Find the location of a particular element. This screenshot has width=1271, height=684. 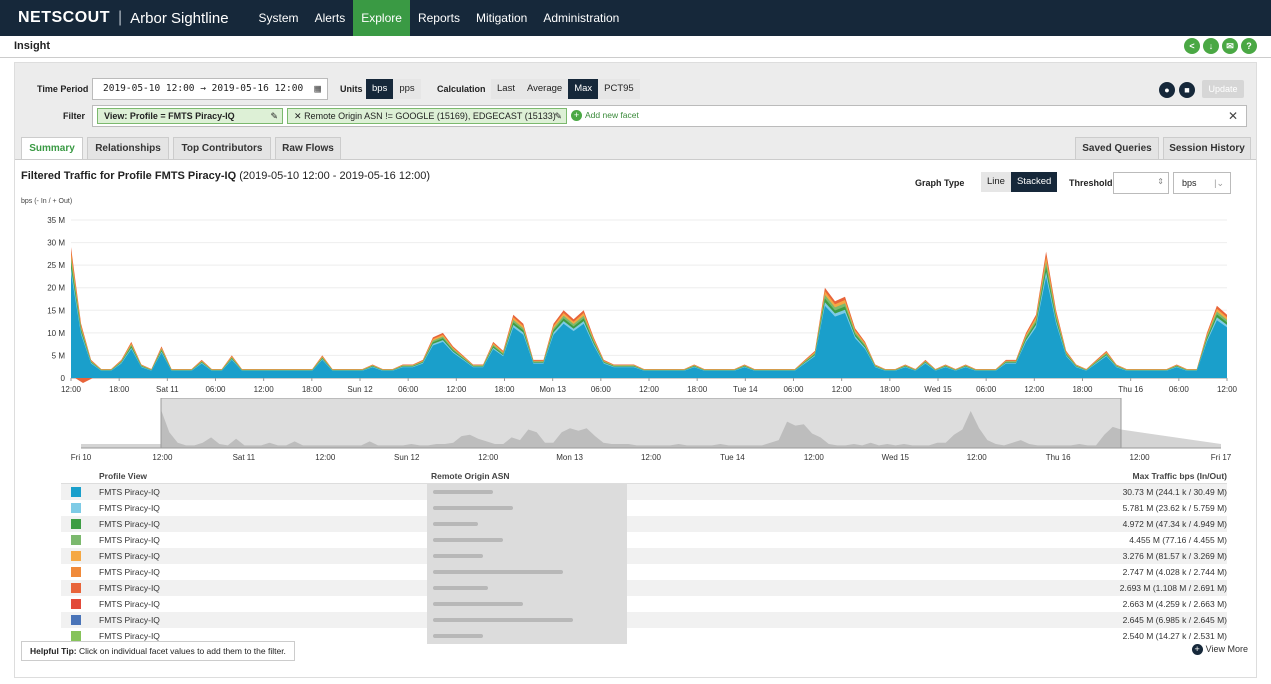

update-button: Update is located at coordinates (1223, 89).